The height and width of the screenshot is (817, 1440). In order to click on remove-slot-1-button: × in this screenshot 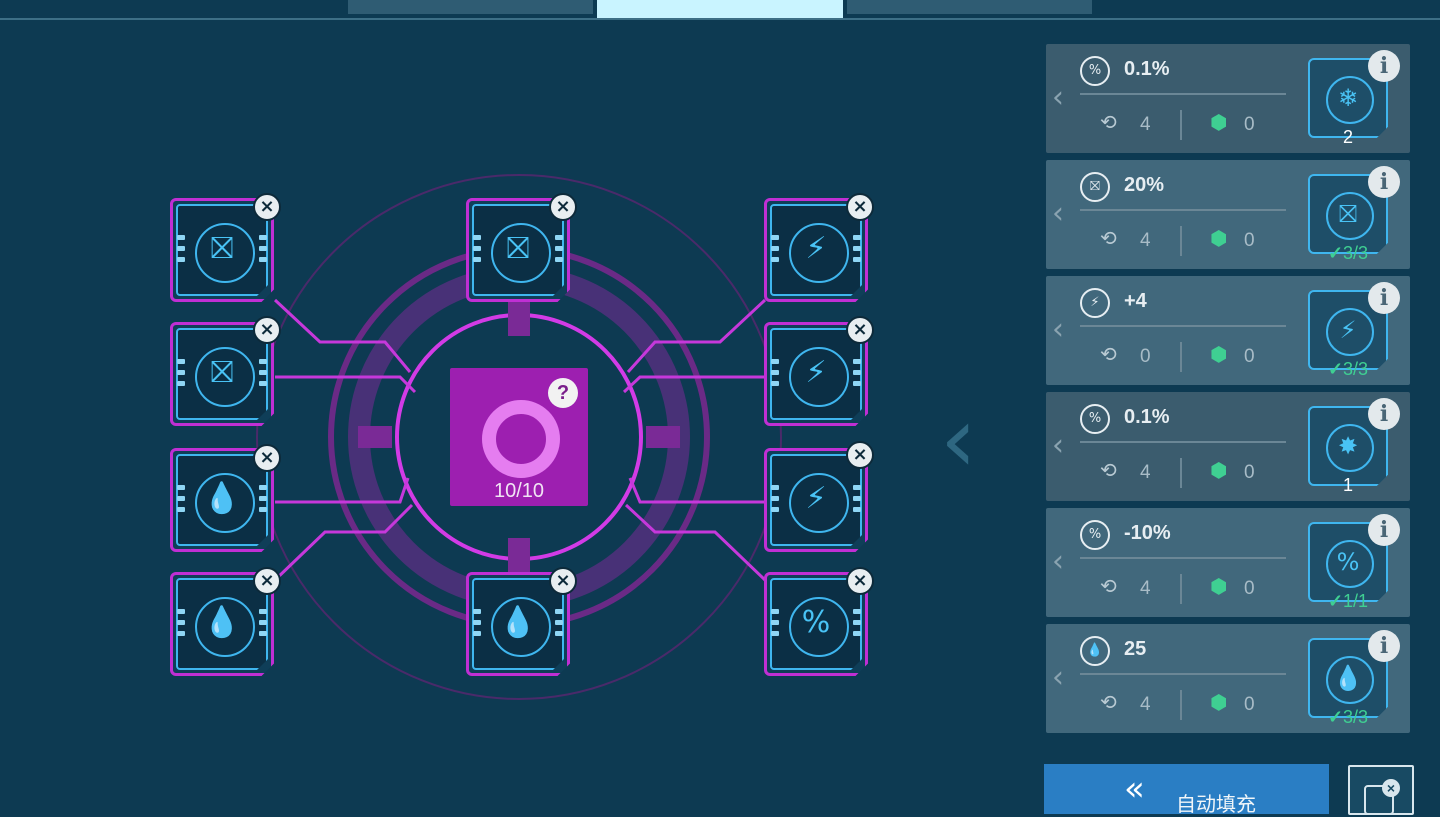, I will do `click(267, 207)`.